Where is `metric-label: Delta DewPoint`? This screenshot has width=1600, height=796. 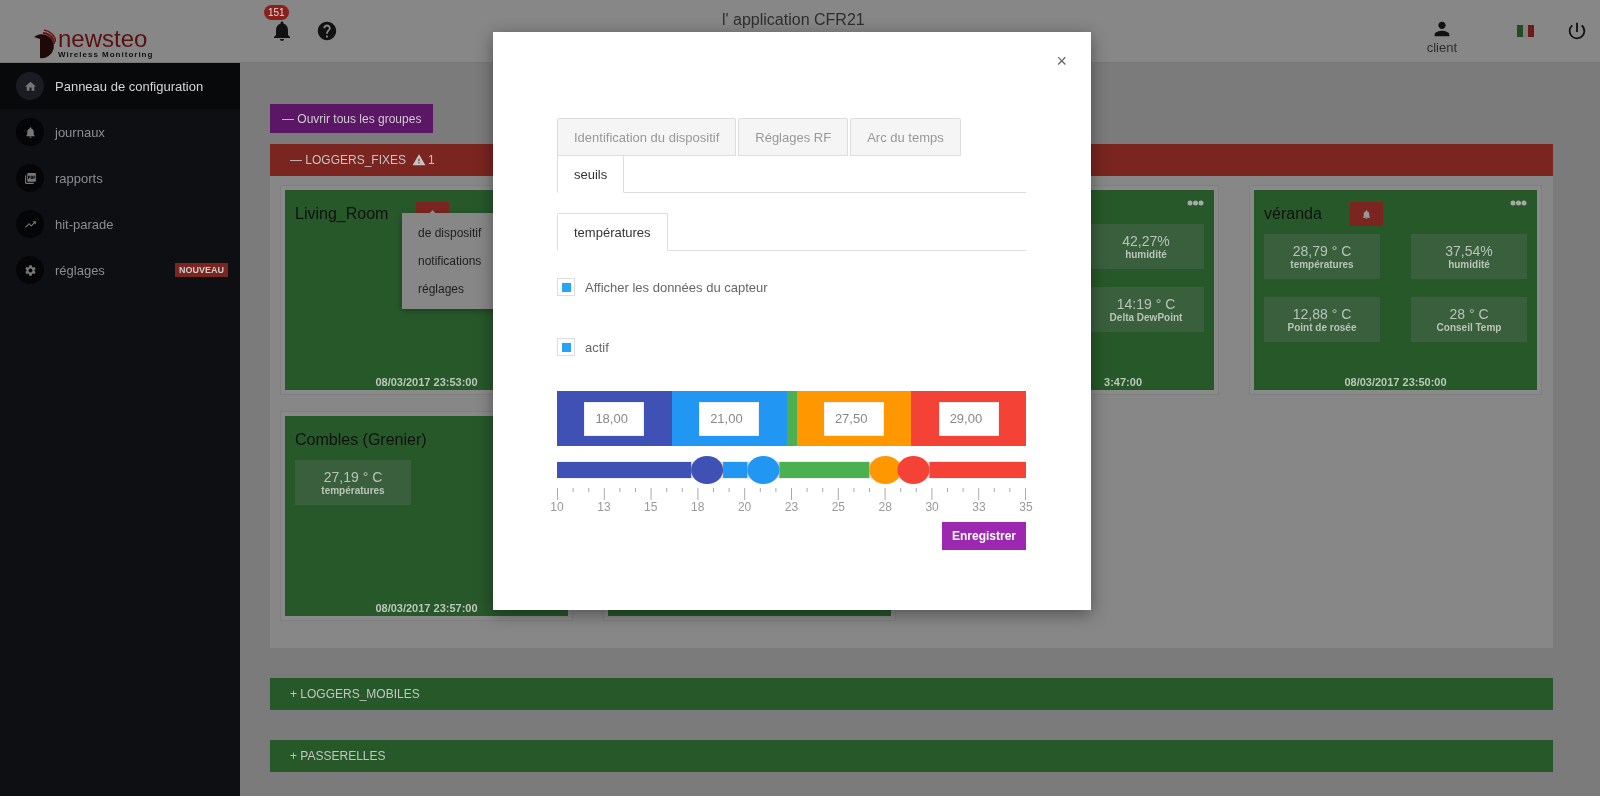 metric-label: Delta DewPoint is located at coordinates (1146, 317).